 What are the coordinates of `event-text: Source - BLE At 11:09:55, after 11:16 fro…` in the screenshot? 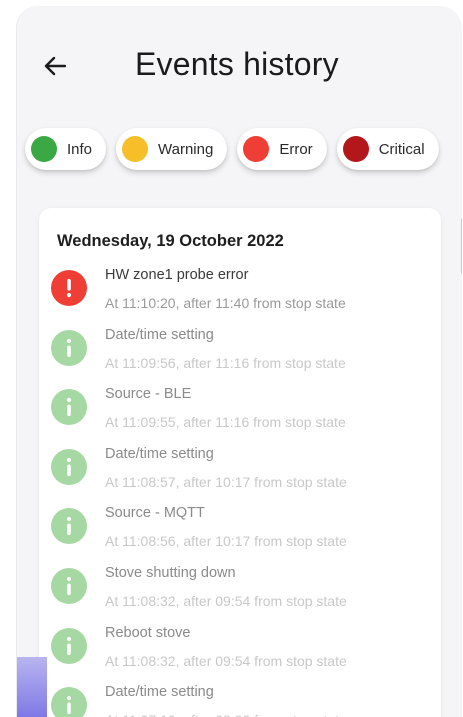 It's located at (225, 409).